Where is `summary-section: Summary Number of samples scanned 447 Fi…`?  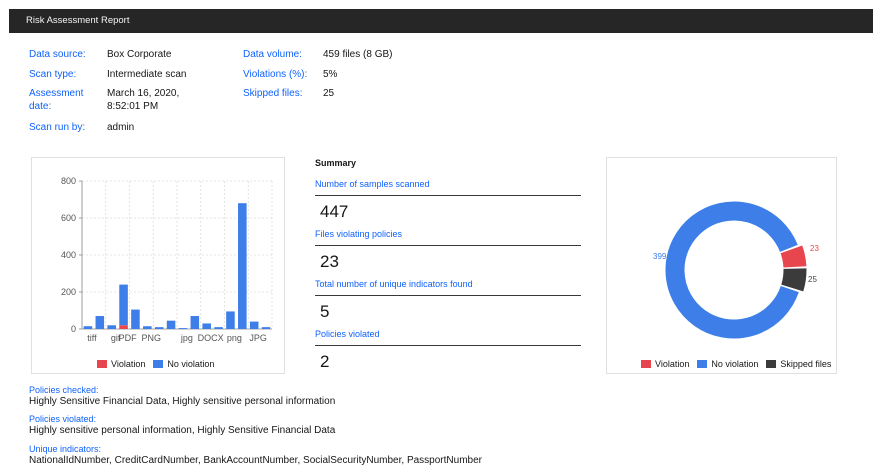 summary-section: Summary Number of samples scanned 447 Fi… is located at coordinates (448, 268).